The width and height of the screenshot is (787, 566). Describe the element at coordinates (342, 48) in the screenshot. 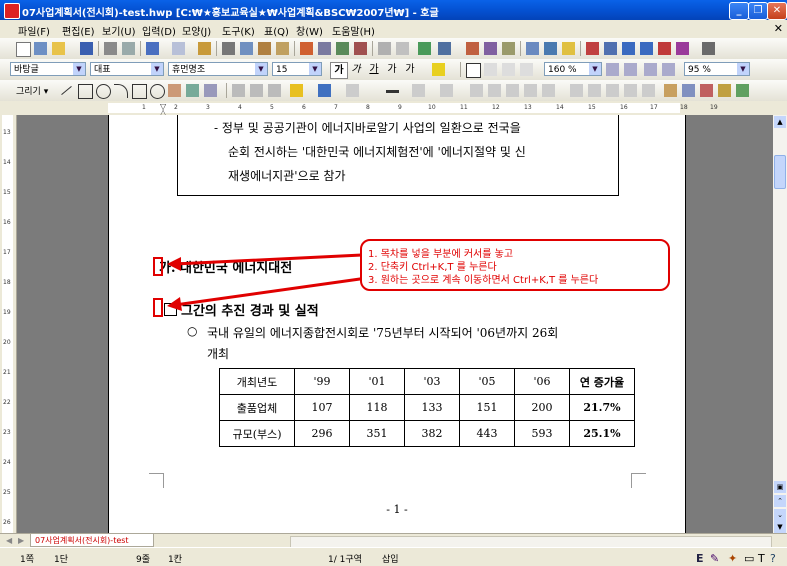

I see `style-icon` at that location.